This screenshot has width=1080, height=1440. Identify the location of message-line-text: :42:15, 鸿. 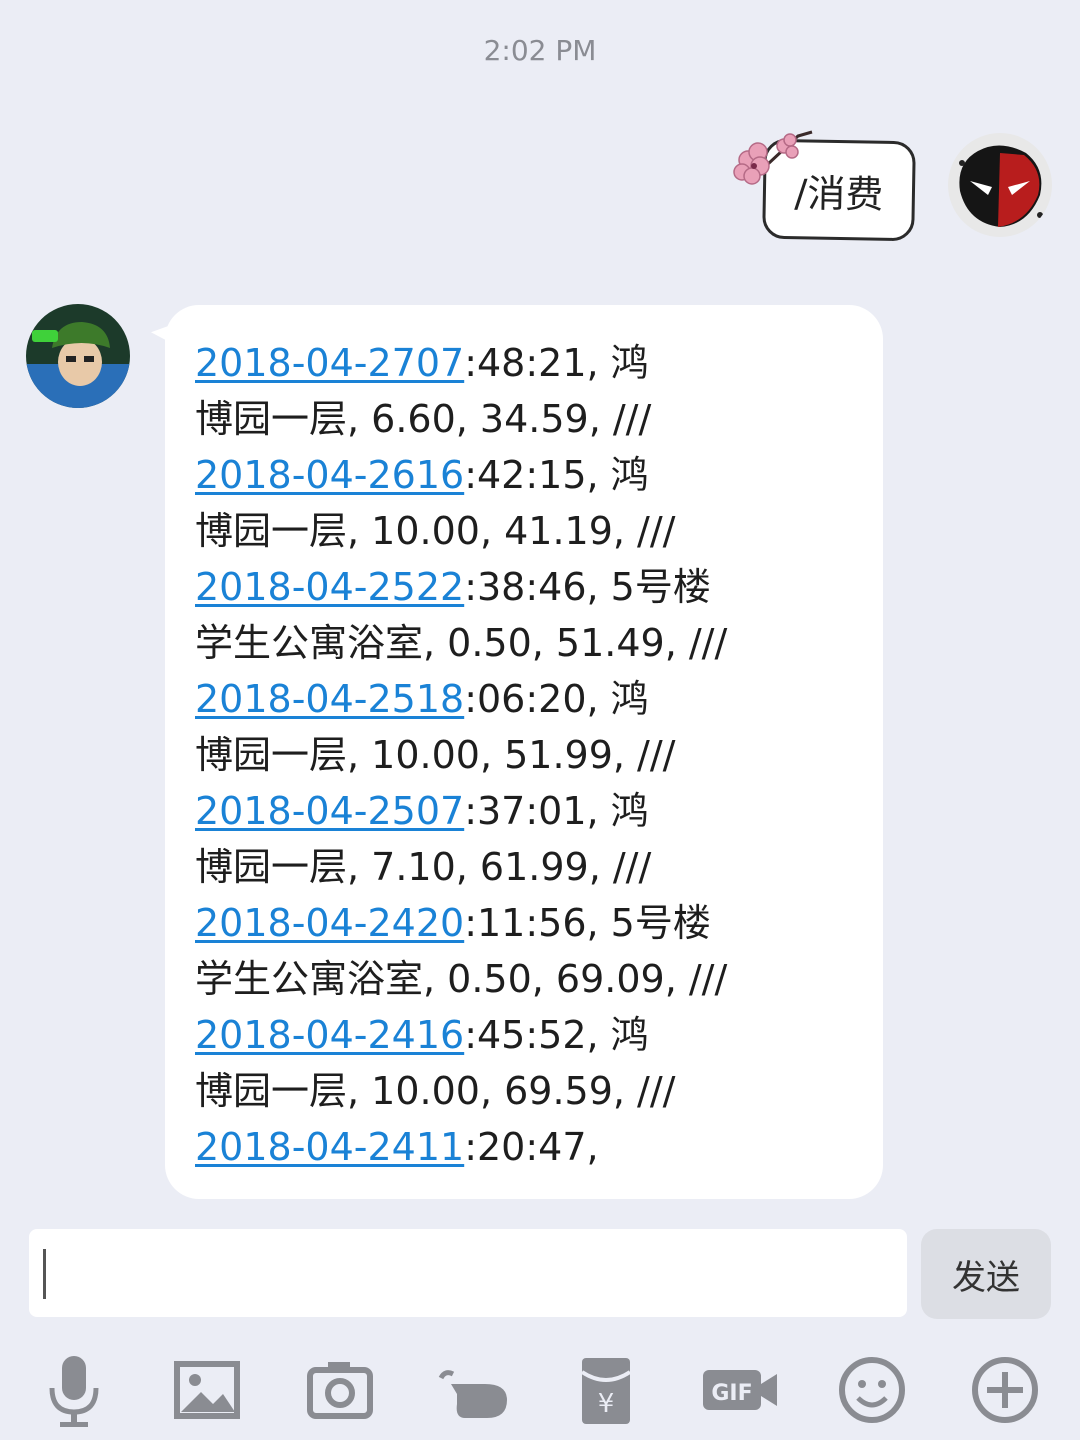
(556, 475).